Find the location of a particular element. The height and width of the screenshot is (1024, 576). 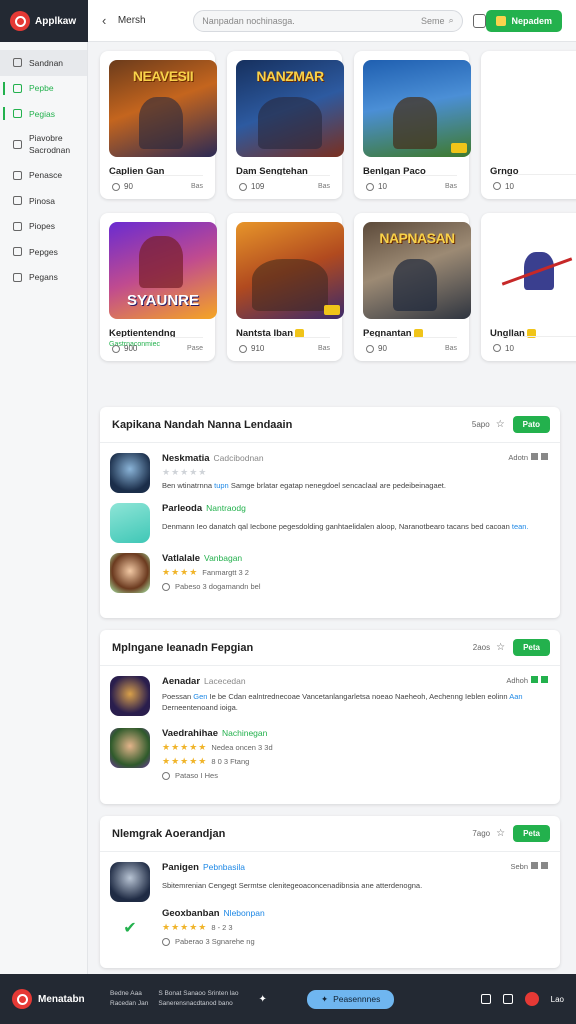

back-arrow-icon: ‹ is located at coordinates (110, 20).